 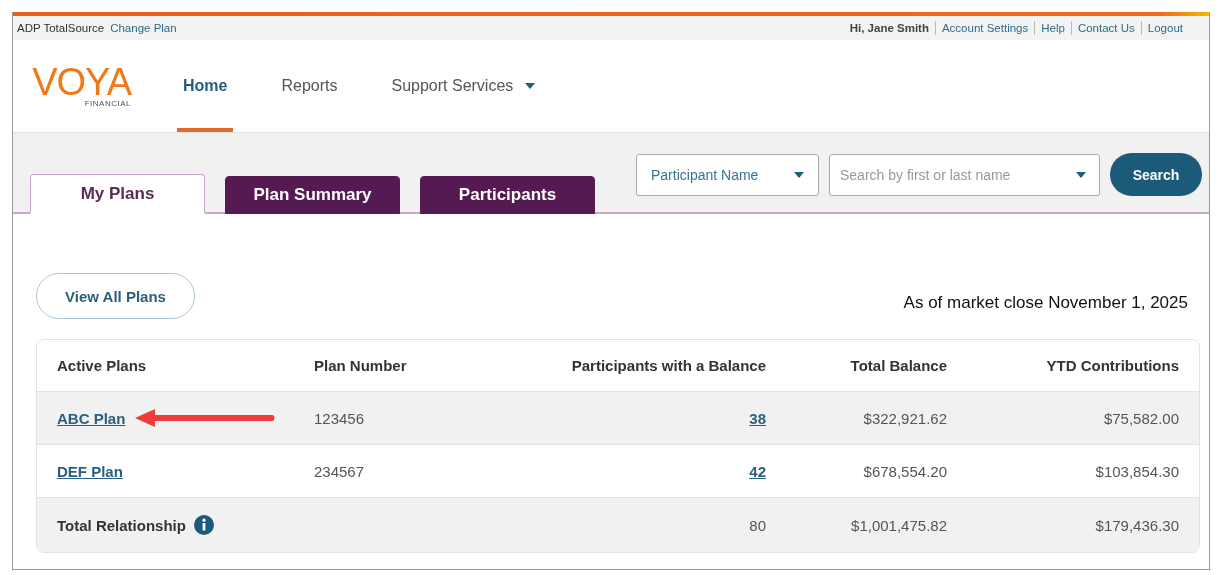 What do you see at coordinates (904, 418) in the screenshot?
I see `table-cell-text: $322,921.62` at bounding box center [904, 418].